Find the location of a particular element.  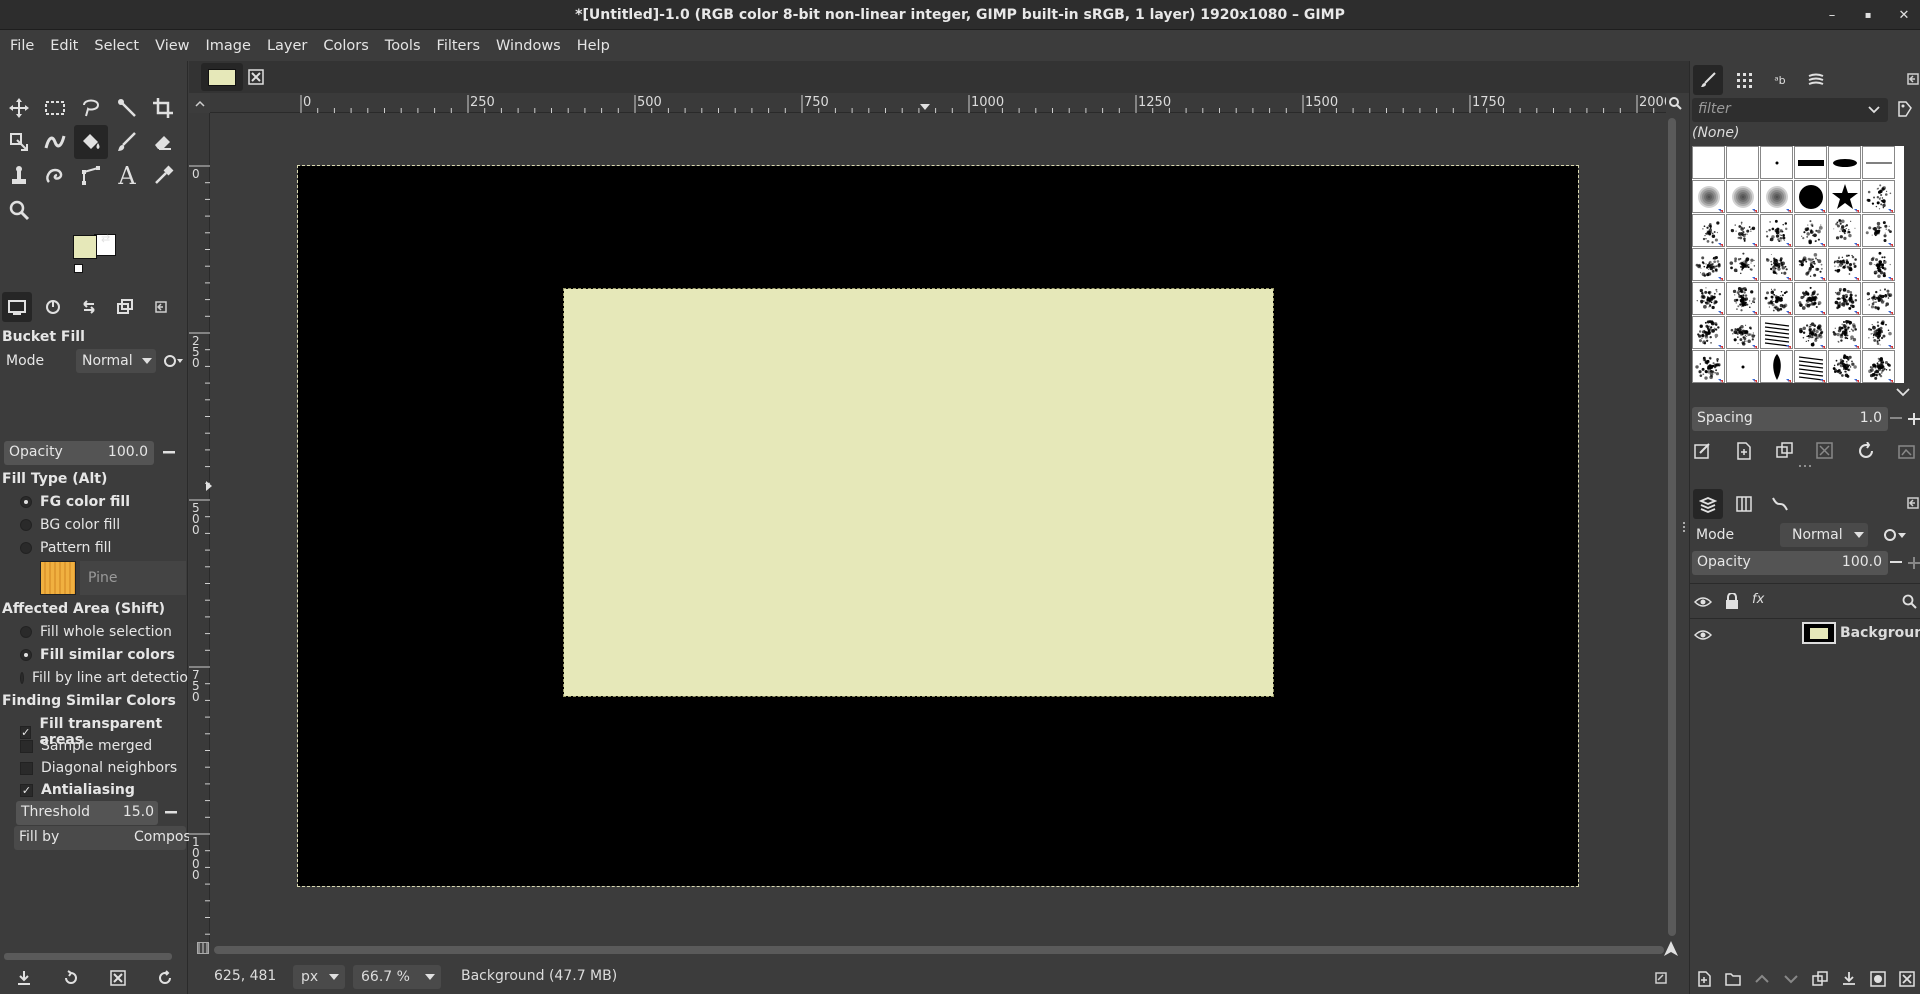

zoom-image-icon is located at coordinates (1675, 103).